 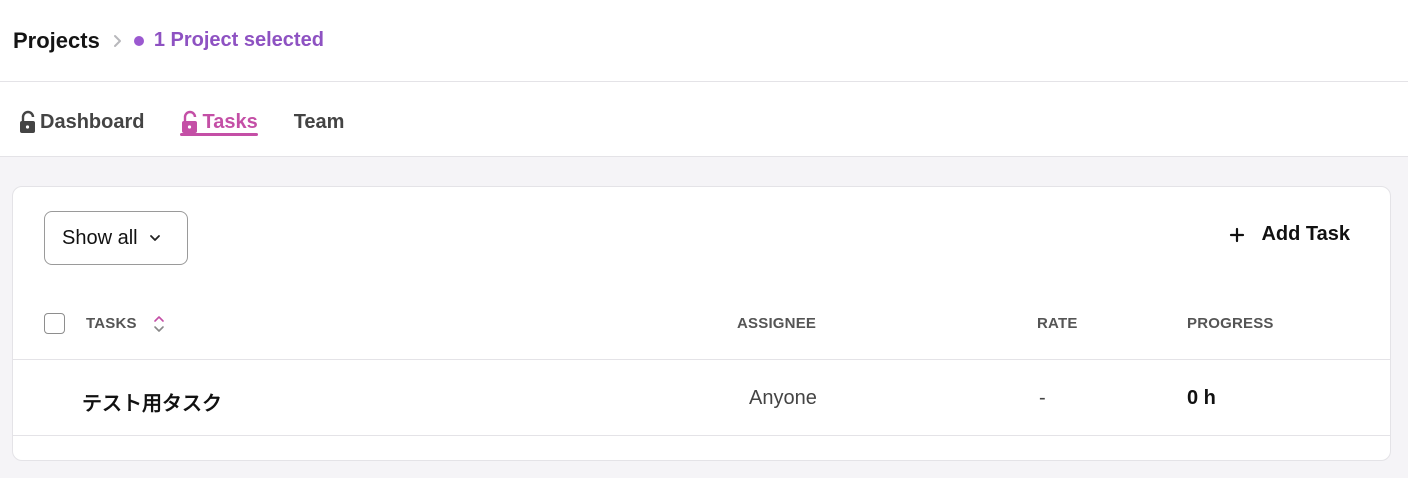 I want to click on header-assignee: ASSIGNEE, so click(x=777, y=323).